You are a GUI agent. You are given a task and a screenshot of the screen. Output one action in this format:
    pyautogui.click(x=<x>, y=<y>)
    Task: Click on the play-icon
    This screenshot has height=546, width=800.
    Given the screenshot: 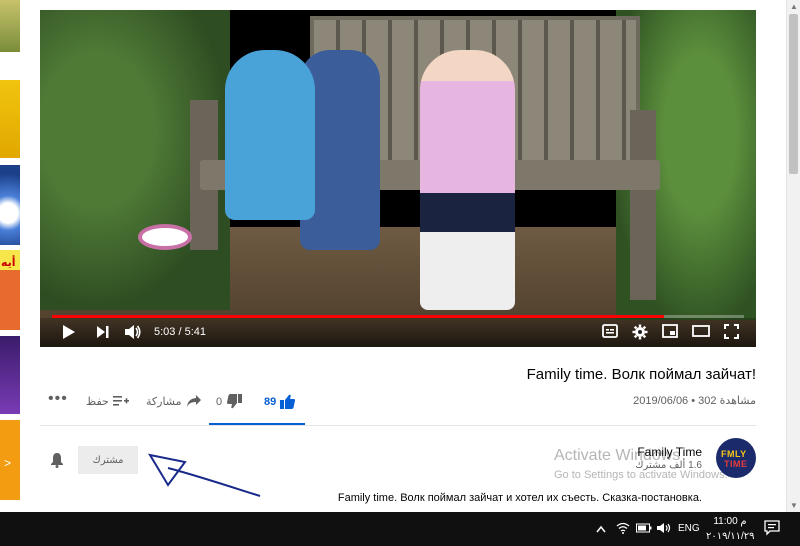 What is the action you would take?
    pyautogui.click(x=69, y=332)
    